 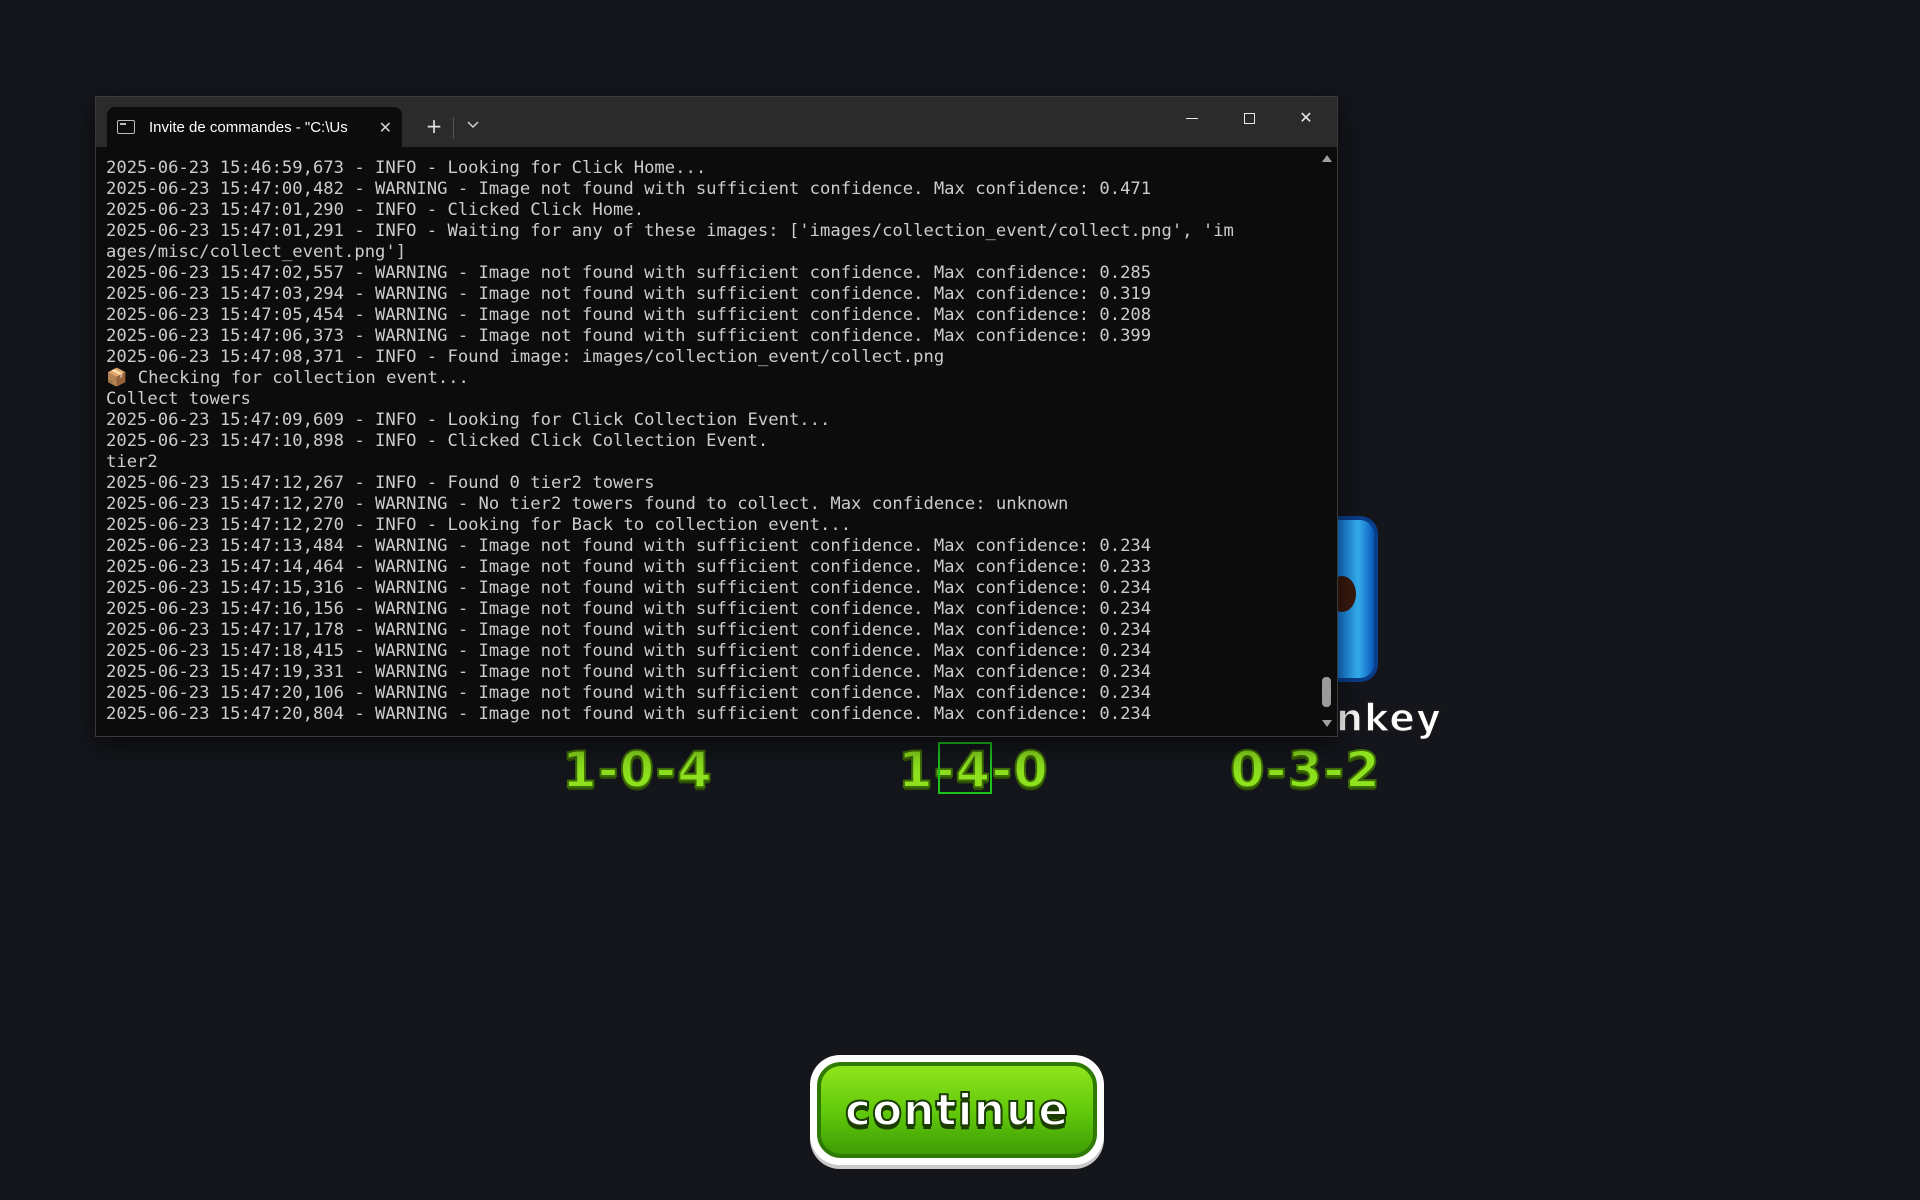 I want to click on title-bar: Invite de commandes - "C:\Us ✕ + ✕, so click(x=716, y=122).